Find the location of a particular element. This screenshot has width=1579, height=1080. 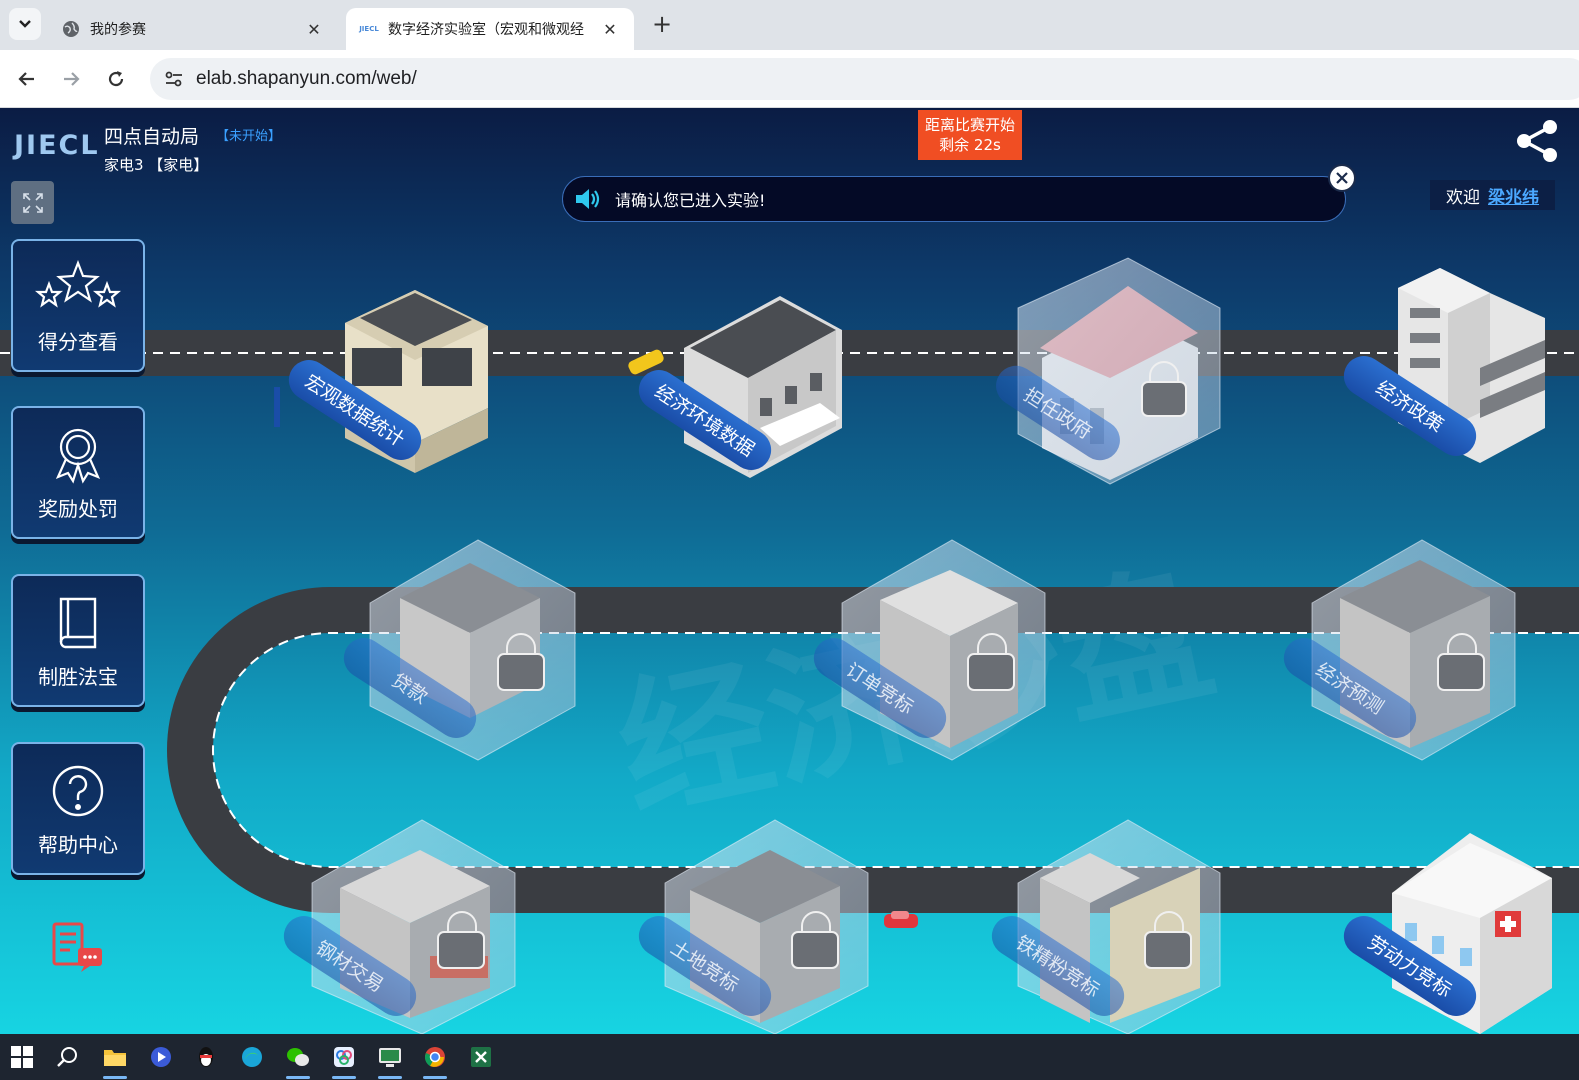

reward-penalty-button: 奖励处罚 is located at coordinates (78, 472).